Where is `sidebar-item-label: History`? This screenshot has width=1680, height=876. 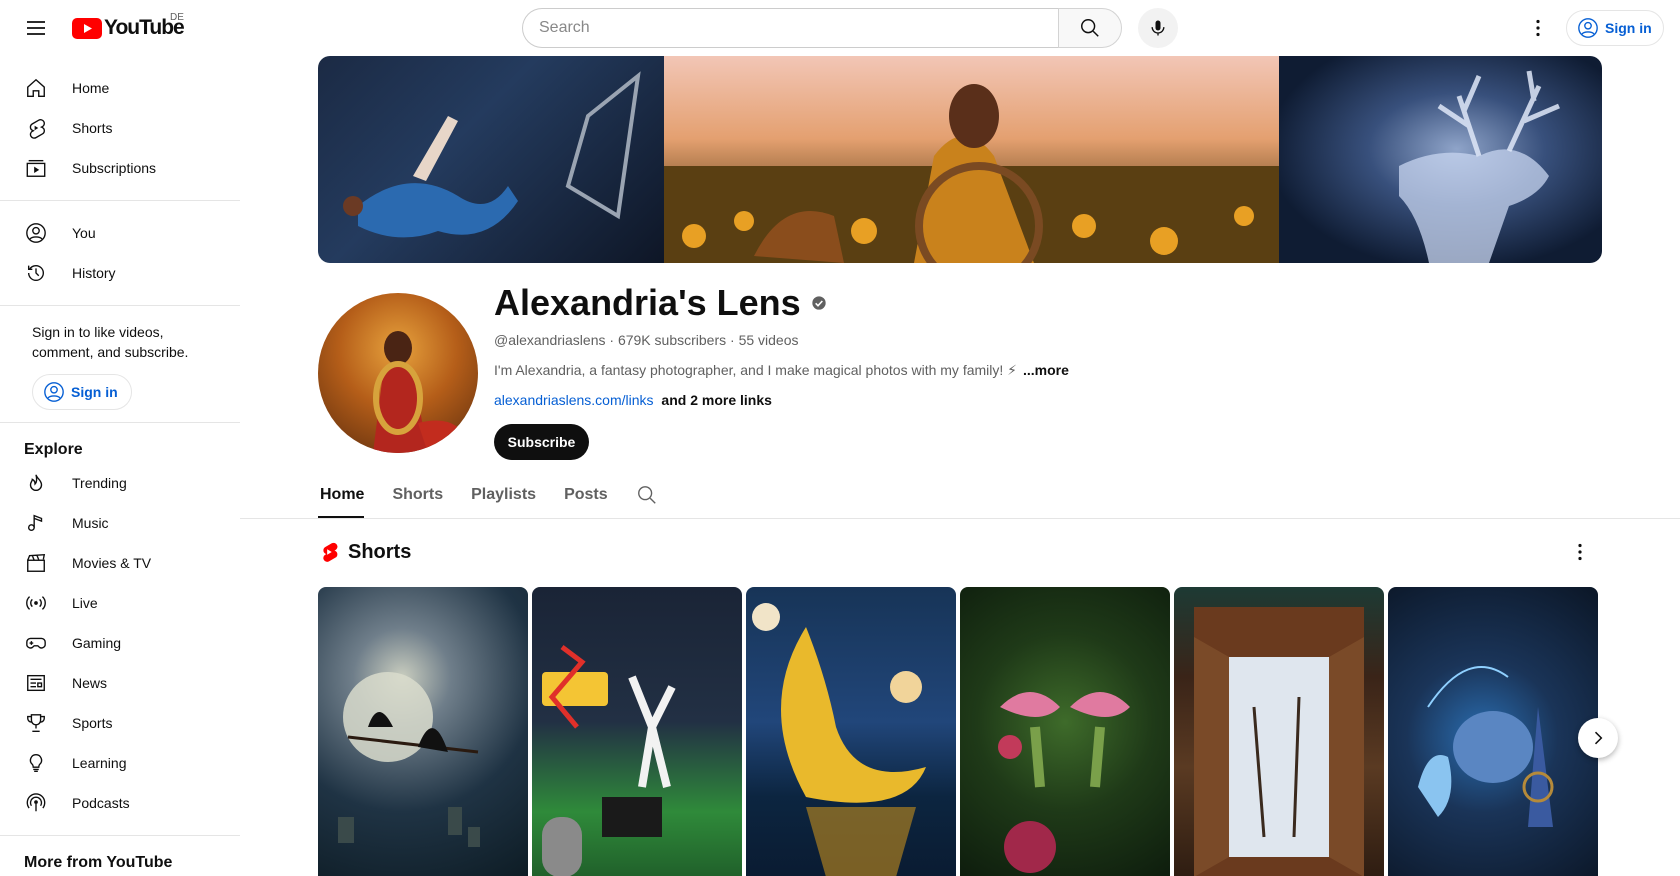
sidebar-item-label: History is located at coordinates (94, 273).